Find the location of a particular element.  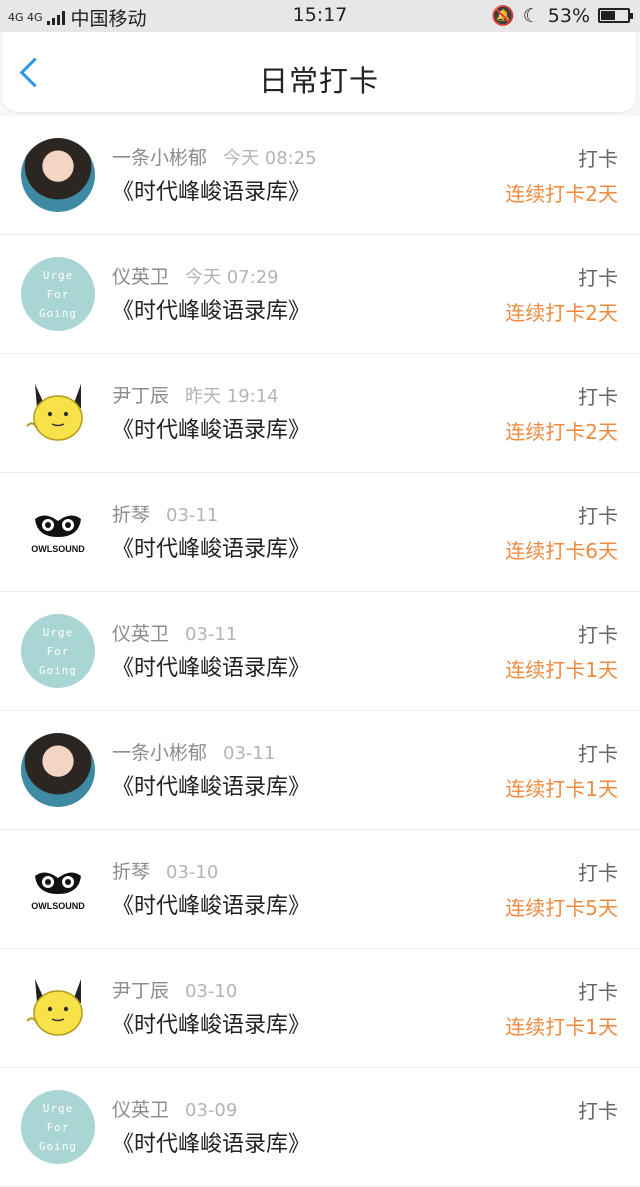

status-right: 🔕 ☾ 53% is located at coordinates (562, 15).